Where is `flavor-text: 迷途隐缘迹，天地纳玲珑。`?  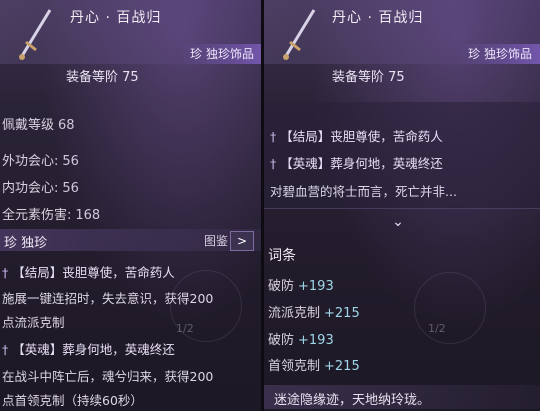
flavor-text: 迷途隐缘迹，天地纳玲珑。 is located at coordinates (352, 400).